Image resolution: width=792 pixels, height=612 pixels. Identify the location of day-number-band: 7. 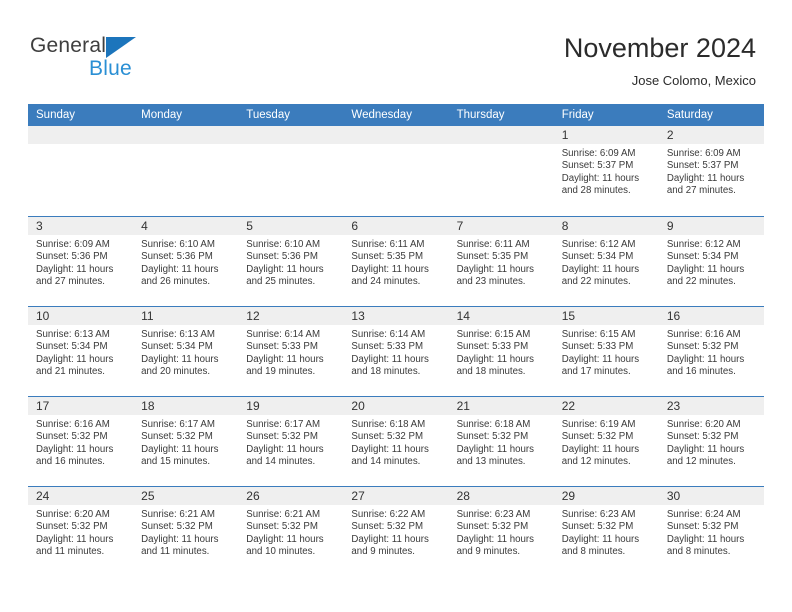
(501, 226).